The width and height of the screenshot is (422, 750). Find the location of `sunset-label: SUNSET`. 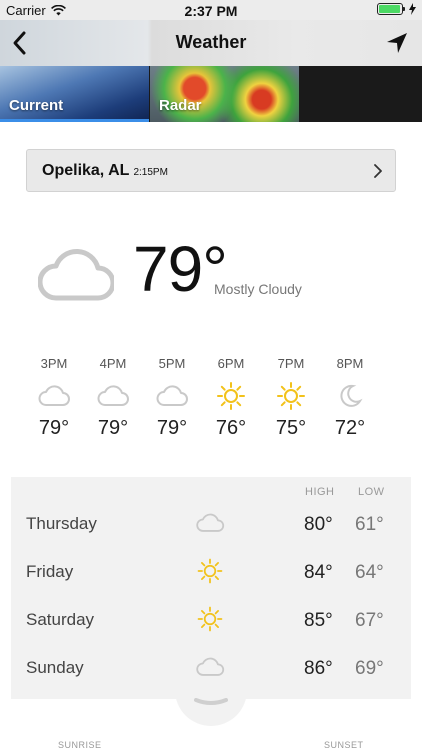

sunset-label: SUNSET is located at coordinates (344, 745).